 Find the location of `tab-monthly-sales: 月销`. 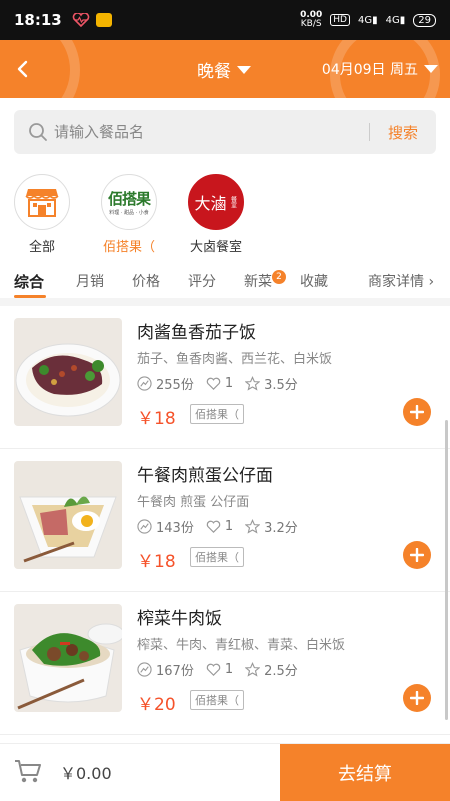

tab-monthly-sales: 月销 is located at coordinates (90, 281).